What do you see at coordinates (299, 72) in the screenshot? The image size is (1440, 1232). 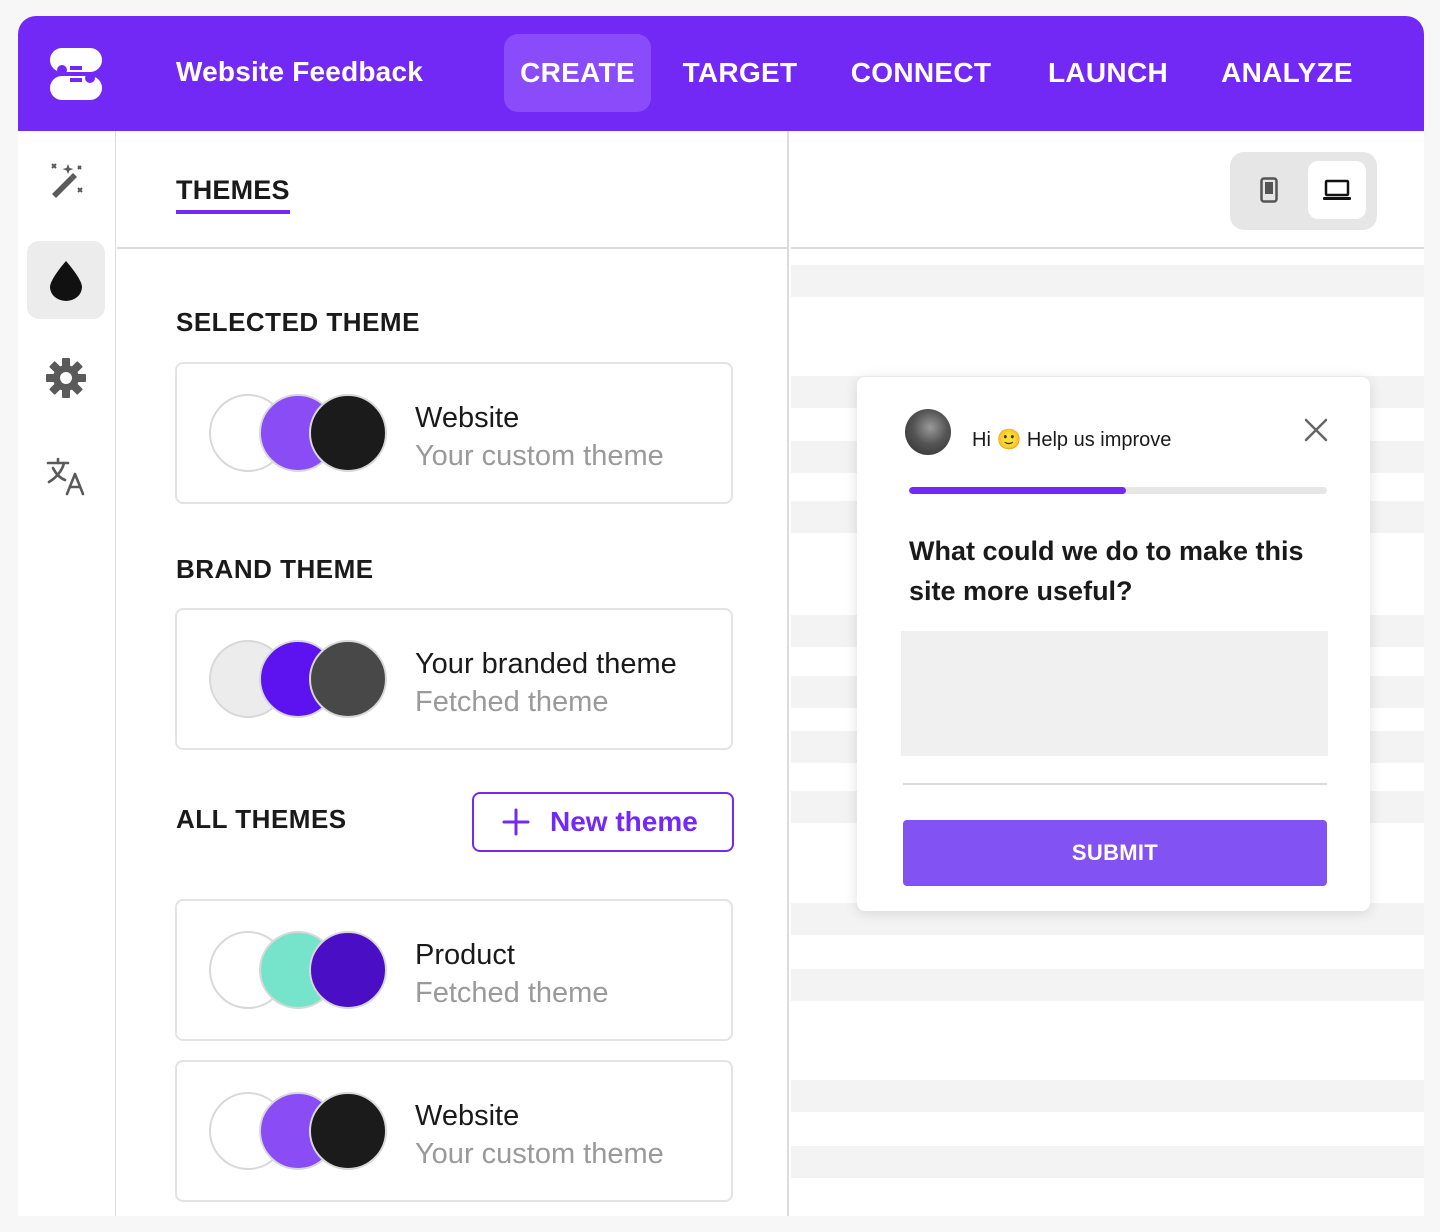 I see `survey-title: Website Feedback` at bounding box center [299, 72].